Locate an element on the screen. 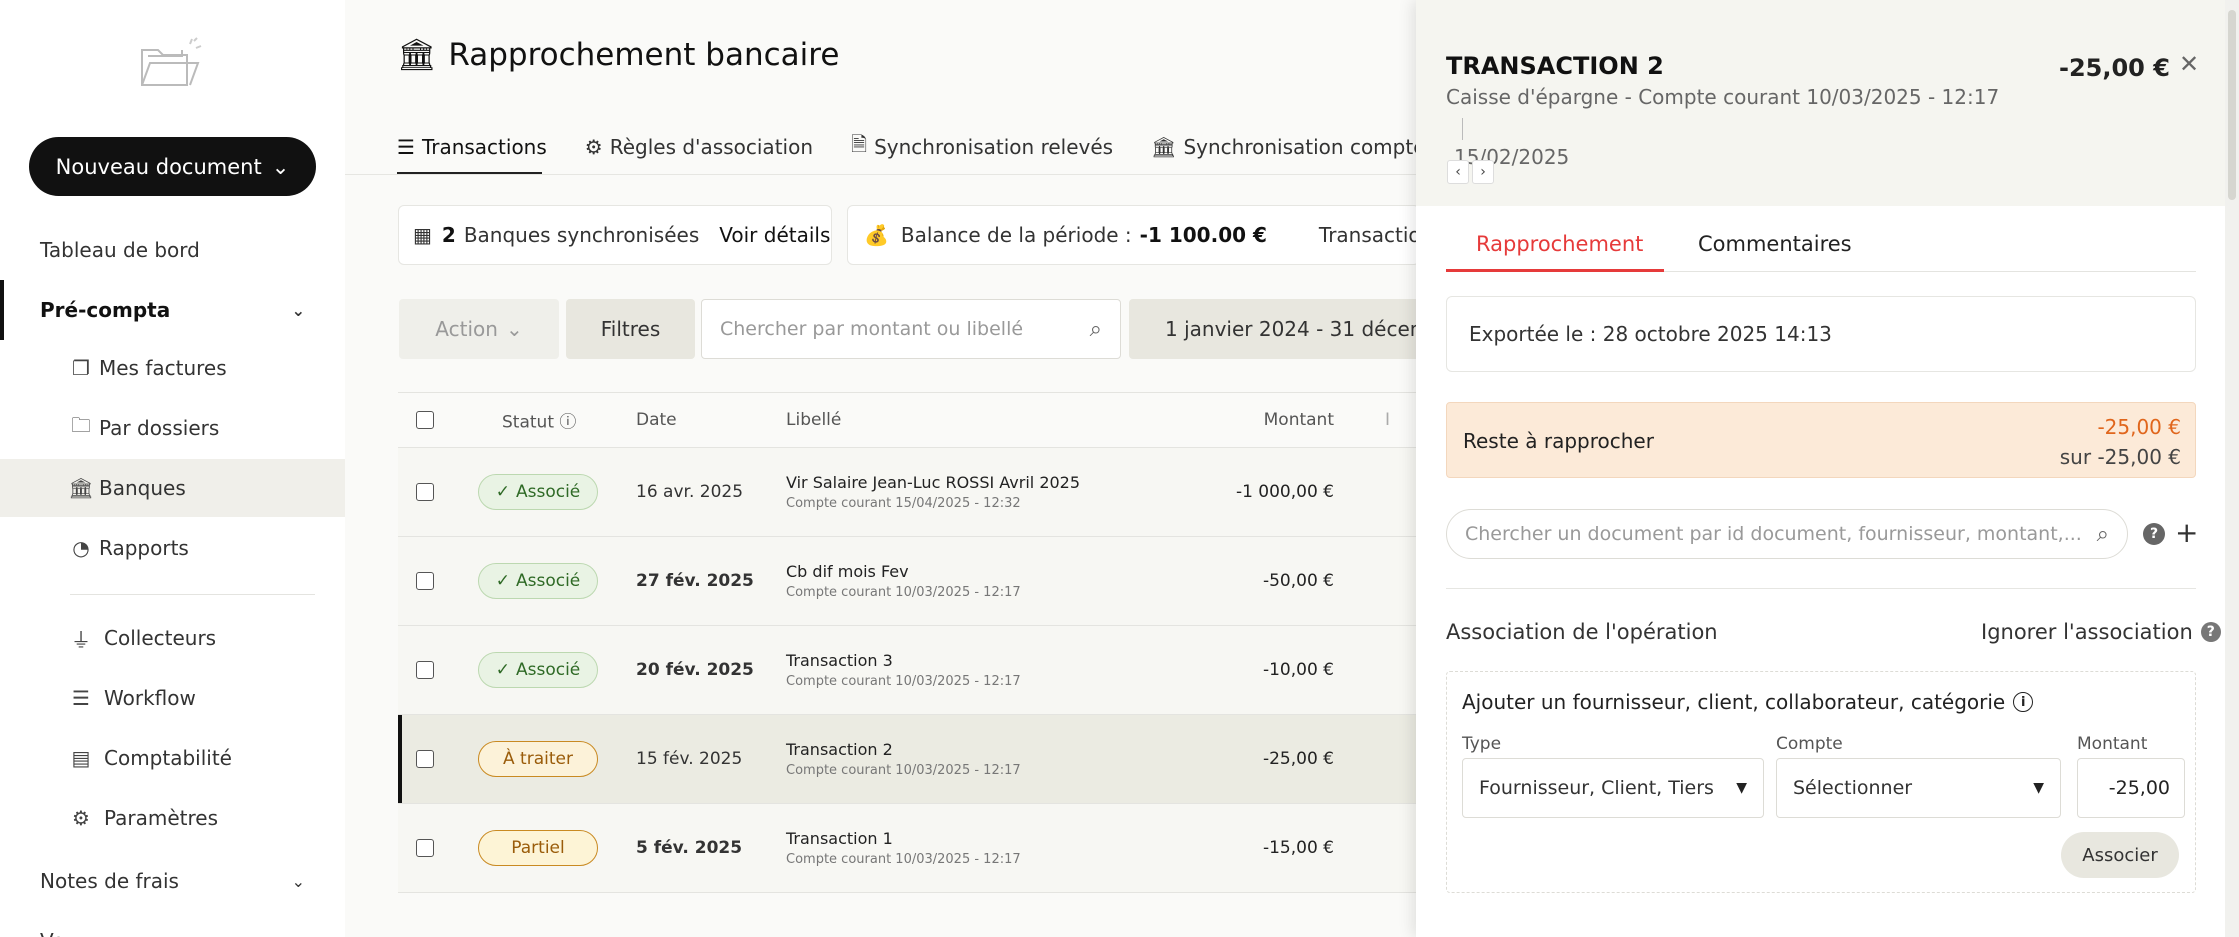 This screenshot has width=2239, height=937. details-link: Voir détails is located at coordinates (774, 235).